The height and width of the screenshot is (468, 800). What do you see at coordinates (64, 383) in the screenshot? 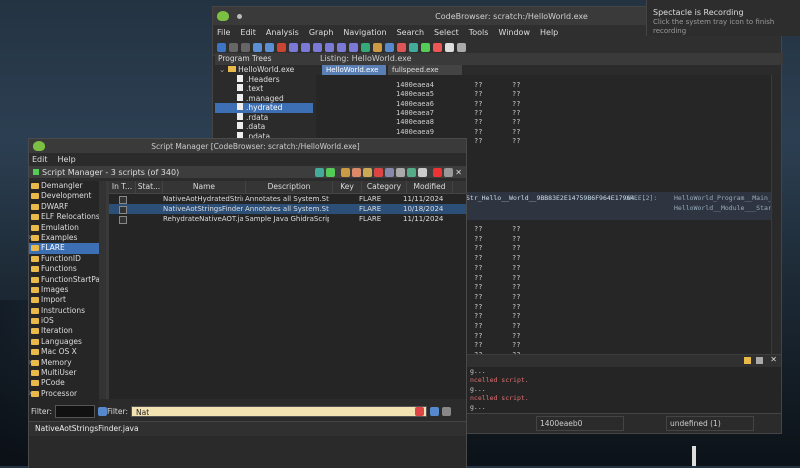
I see `category-item: PCode` at bounding box center [64, 383].